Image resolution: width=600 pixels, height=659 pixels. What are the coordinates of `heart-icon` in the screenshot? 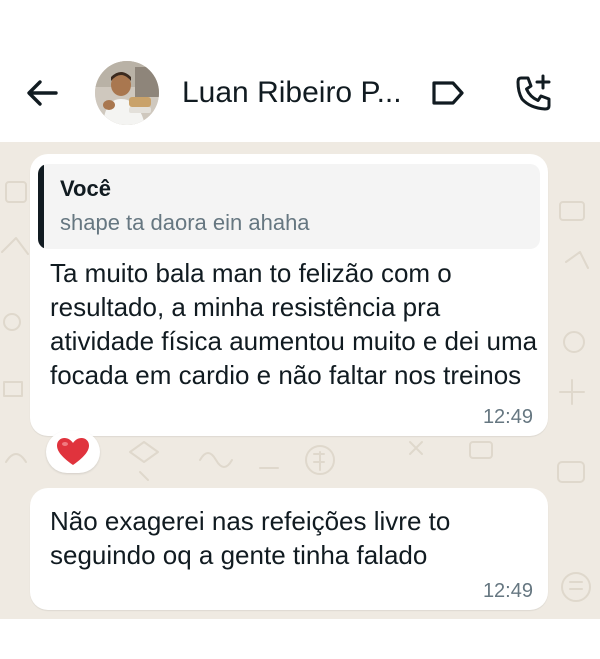 It's located at (73, 451).